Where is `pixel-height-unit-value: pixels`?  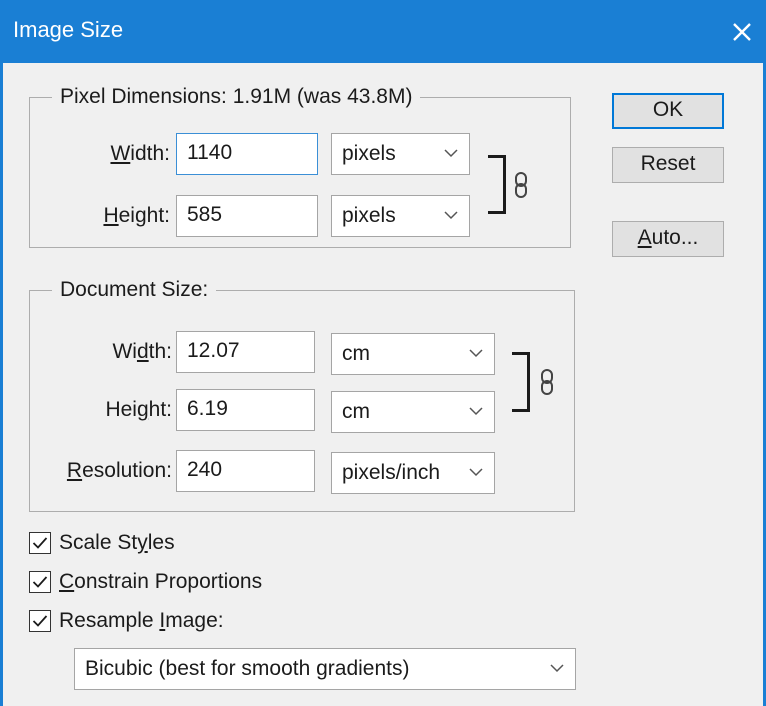 pixel-height-unit-value: pixels is located at coordinates (369, 215).